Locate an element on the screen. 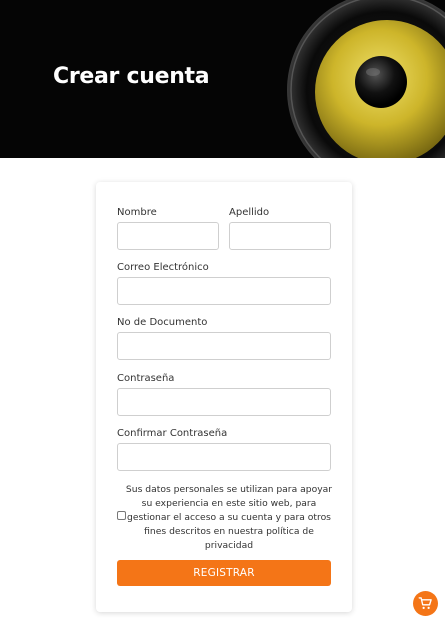 The height and width of the screenshot is (618, 445). password-input is located at coordinates (224, 402).